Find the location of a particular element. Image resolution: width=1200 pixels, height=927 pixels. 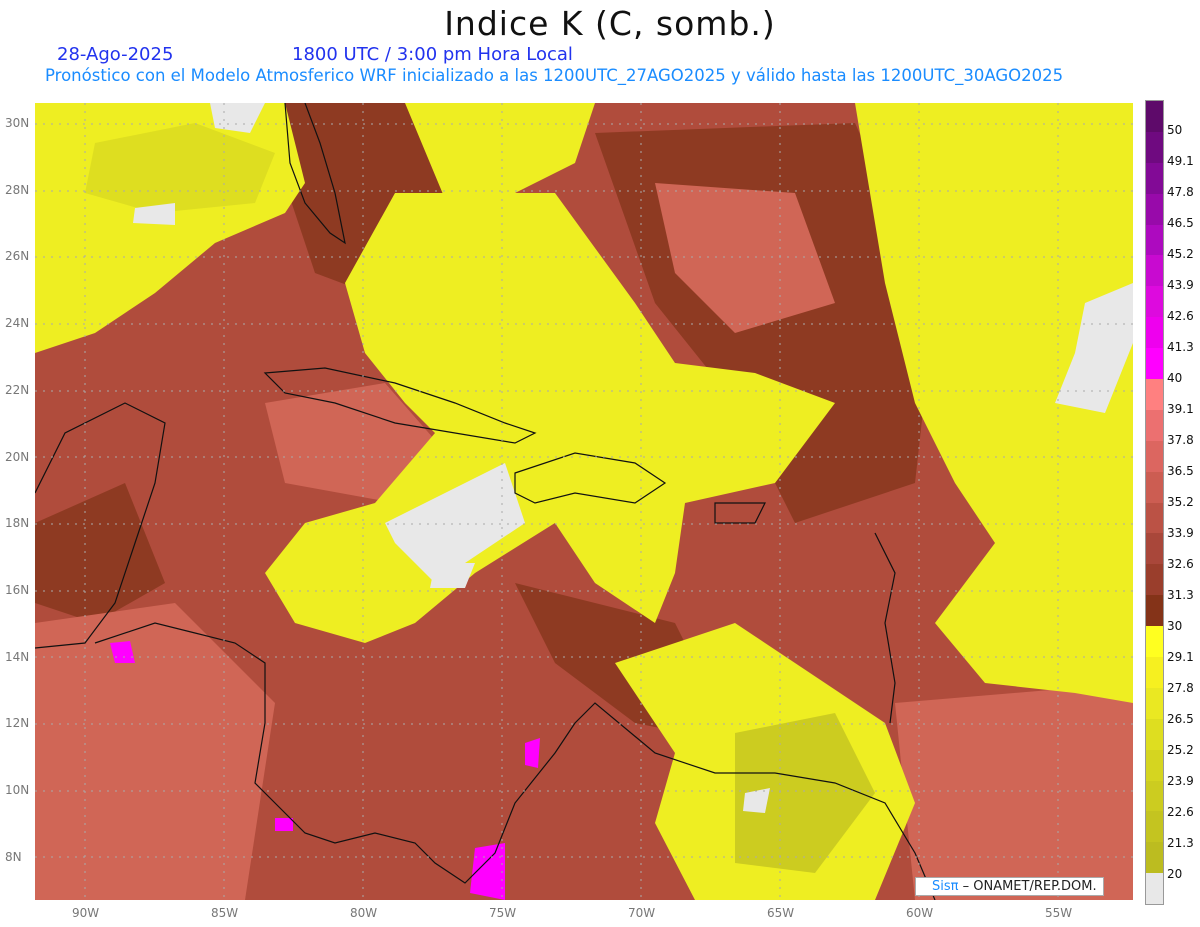

colorbar-label: 26.5 is located at coordinates (1180, 719).